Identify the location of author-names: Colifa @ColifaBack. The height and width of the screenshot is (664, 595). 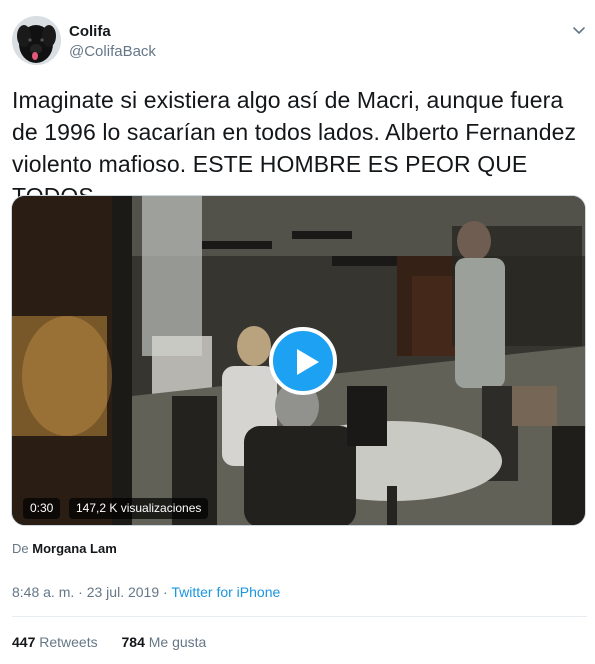
(112, 42).